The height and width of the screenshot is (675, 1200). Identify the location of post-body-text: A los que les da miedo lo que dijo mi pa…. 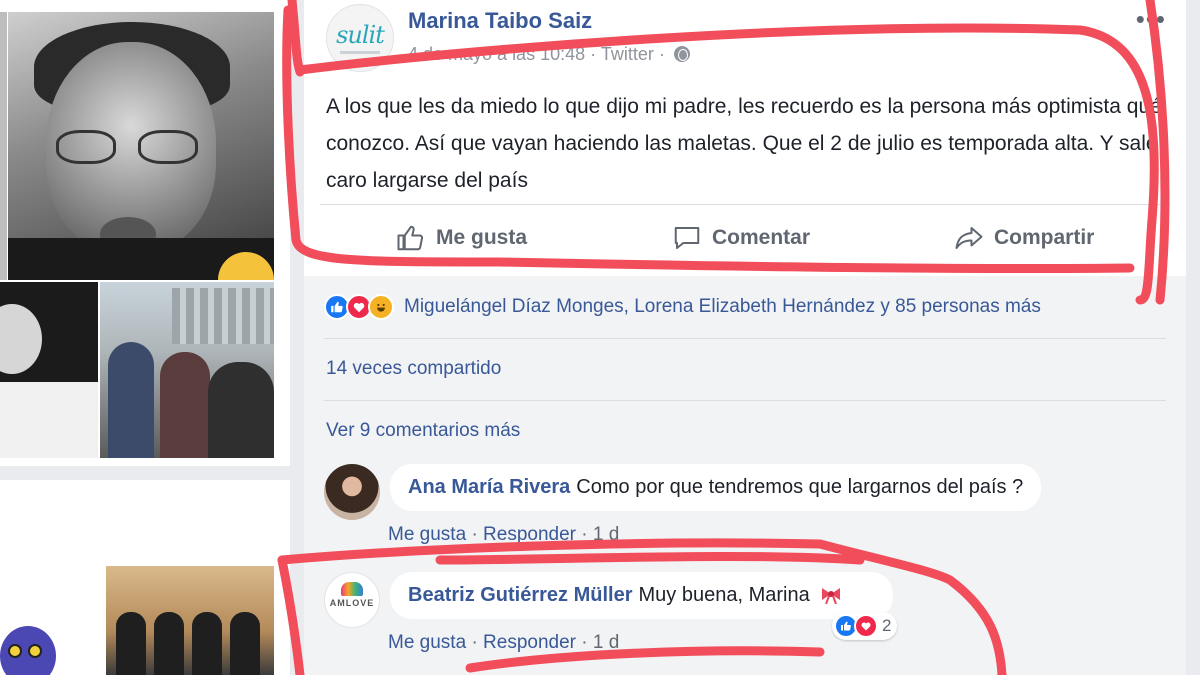
(744, 143).